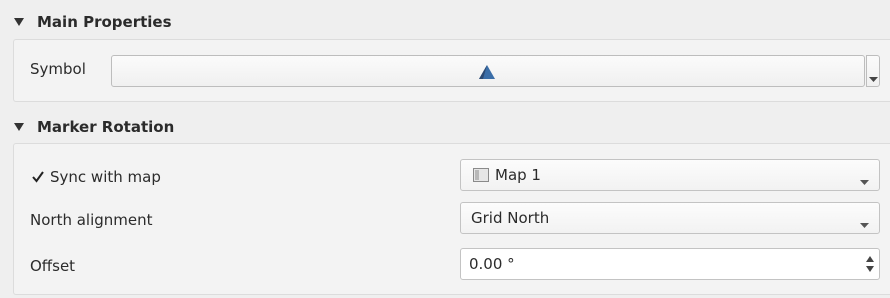  Describe the element at coordinates (670, 264) in the screenshot. I see `offset-spinbox: 0.00 °` at that location.